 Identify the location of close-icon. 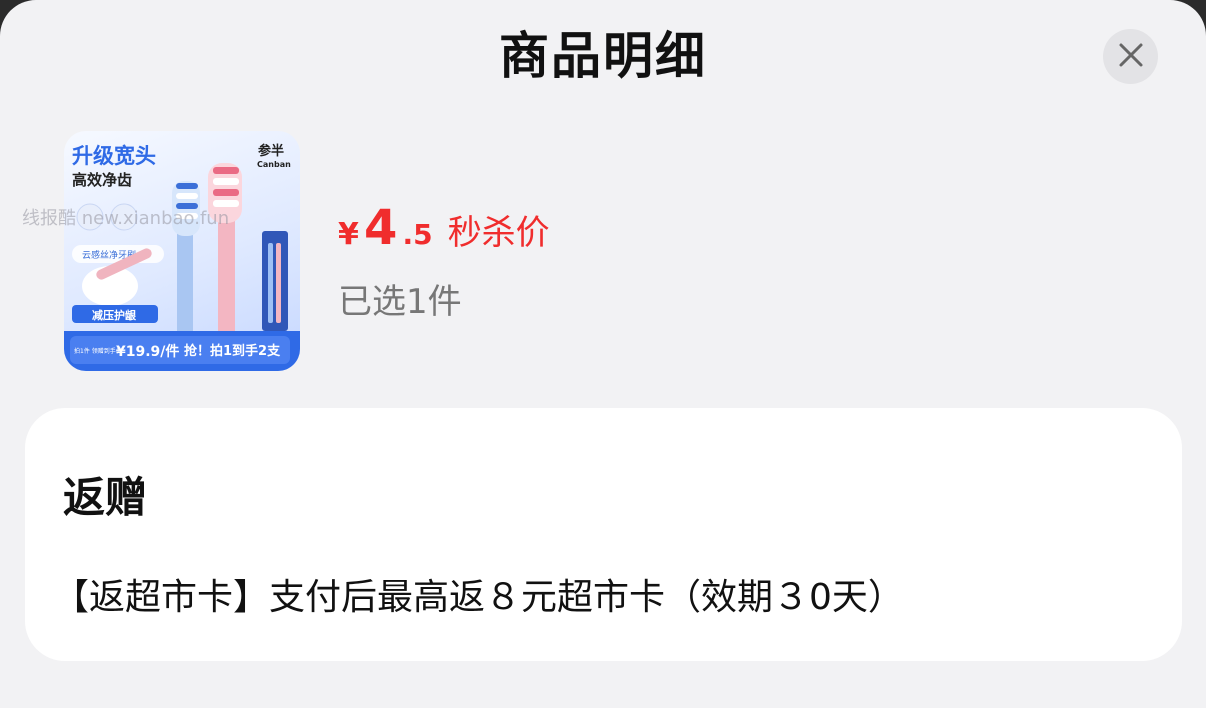
(1131, 57).